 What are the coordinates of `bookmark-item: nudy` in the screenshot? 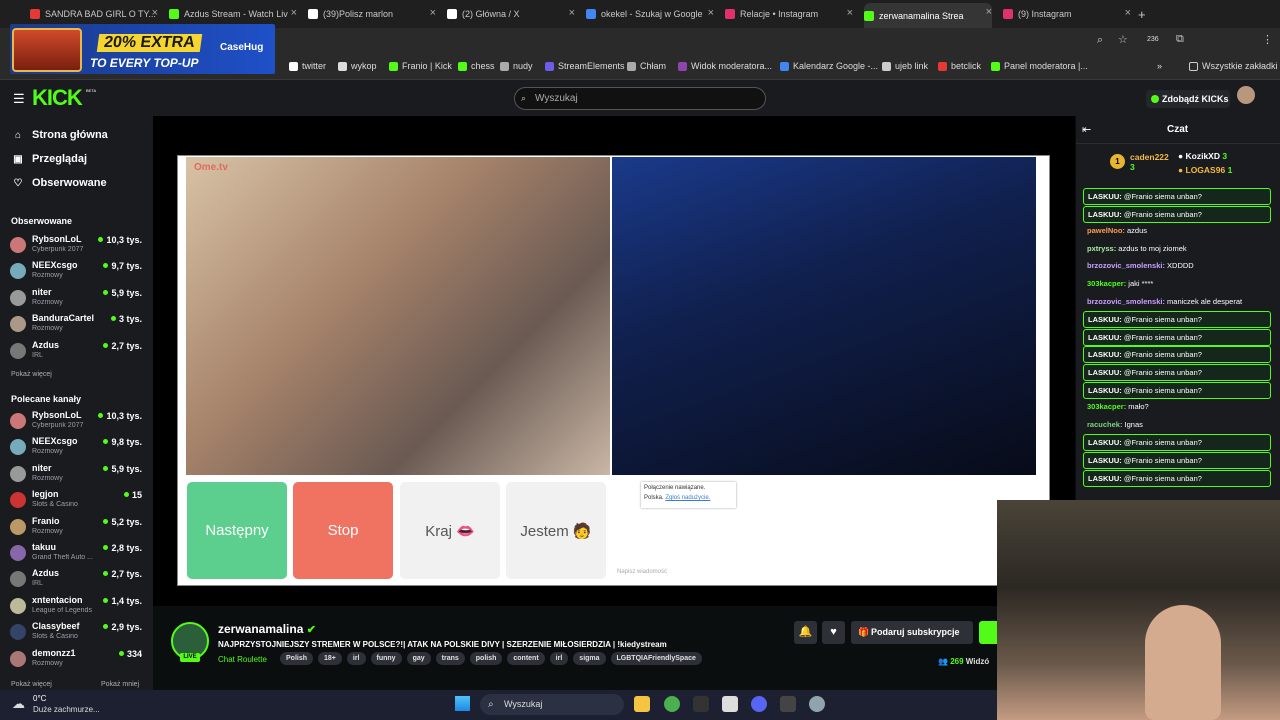 It's located at (516, 66).